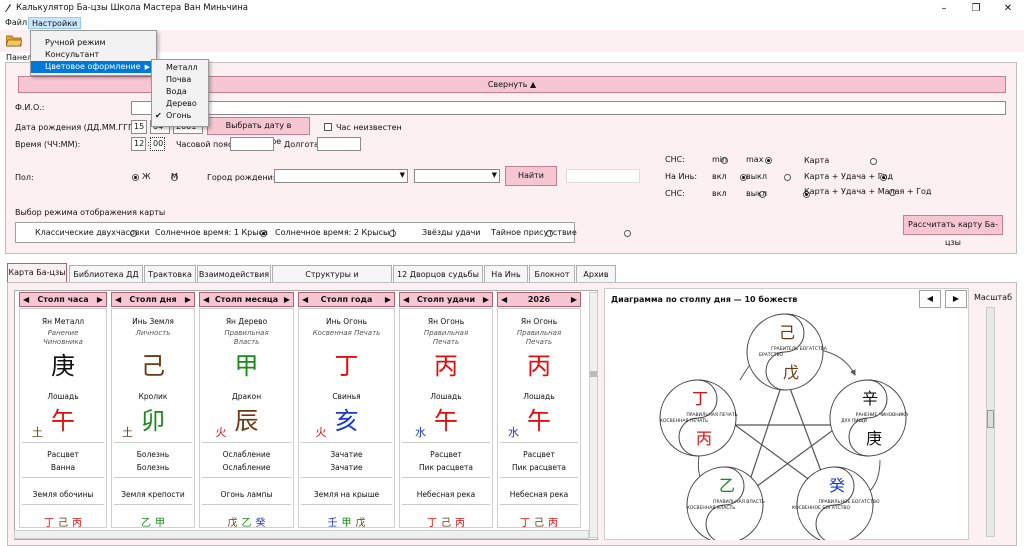 The height and width of the screenshot is (546, 1024). Describe the element at coordinates (135, 177) in the screenshot. I see `gender-f-radio` at that location.